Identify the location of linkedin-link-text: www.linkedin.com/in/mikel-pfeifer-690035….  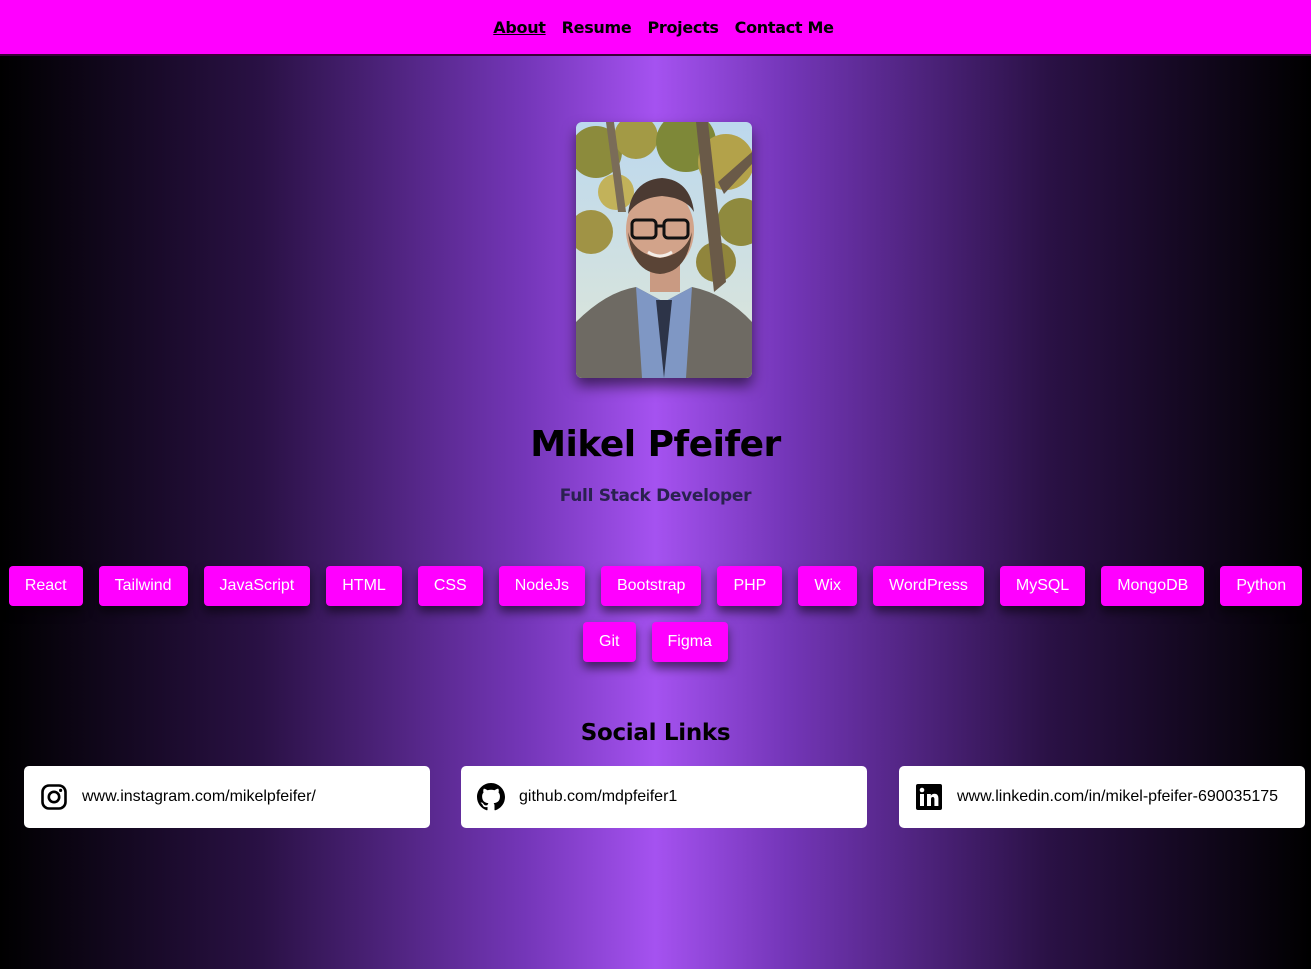
(1118, 796).